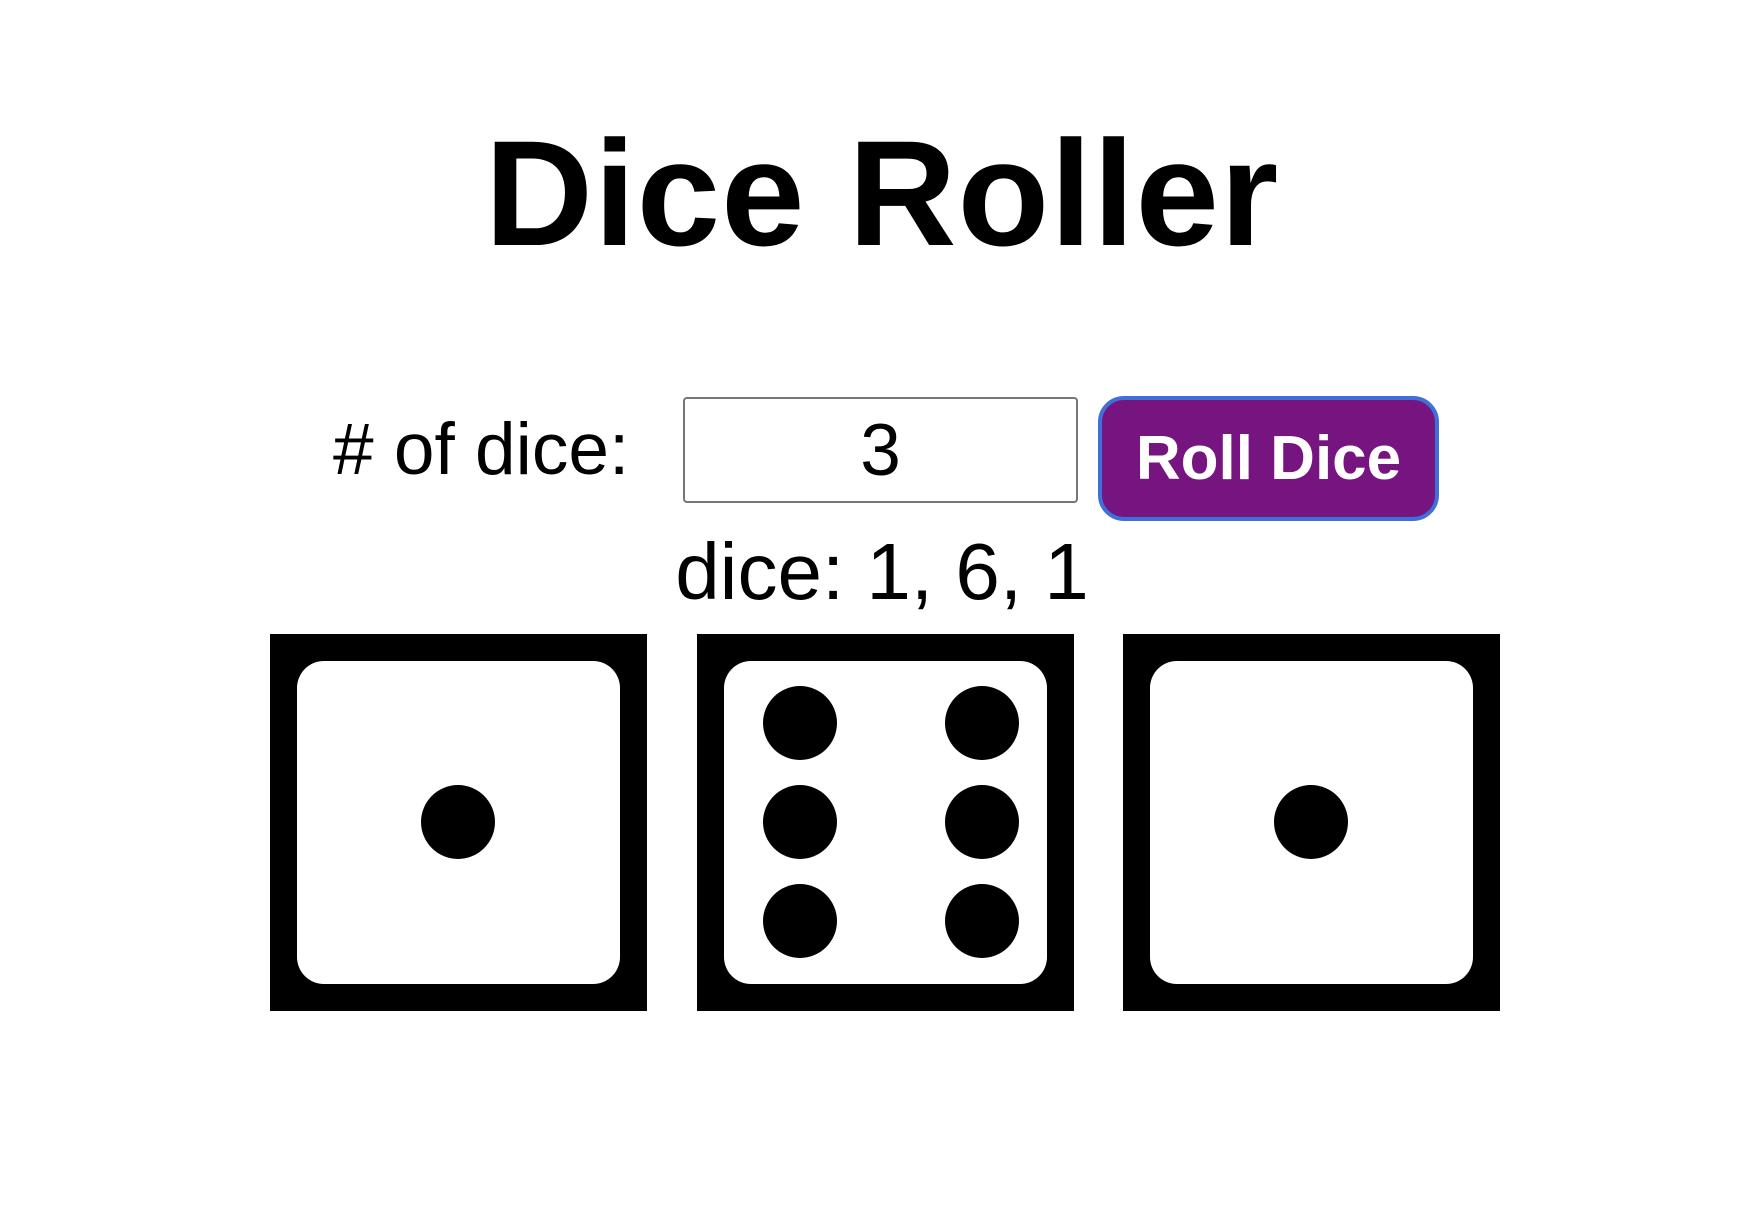 This screenshot has width=1764, height=1210. What do you see at coordinates (1268, 458) in the screenshot?
I see `roll-dice-button: Roll Dice` at bounding box center [1268, 458].